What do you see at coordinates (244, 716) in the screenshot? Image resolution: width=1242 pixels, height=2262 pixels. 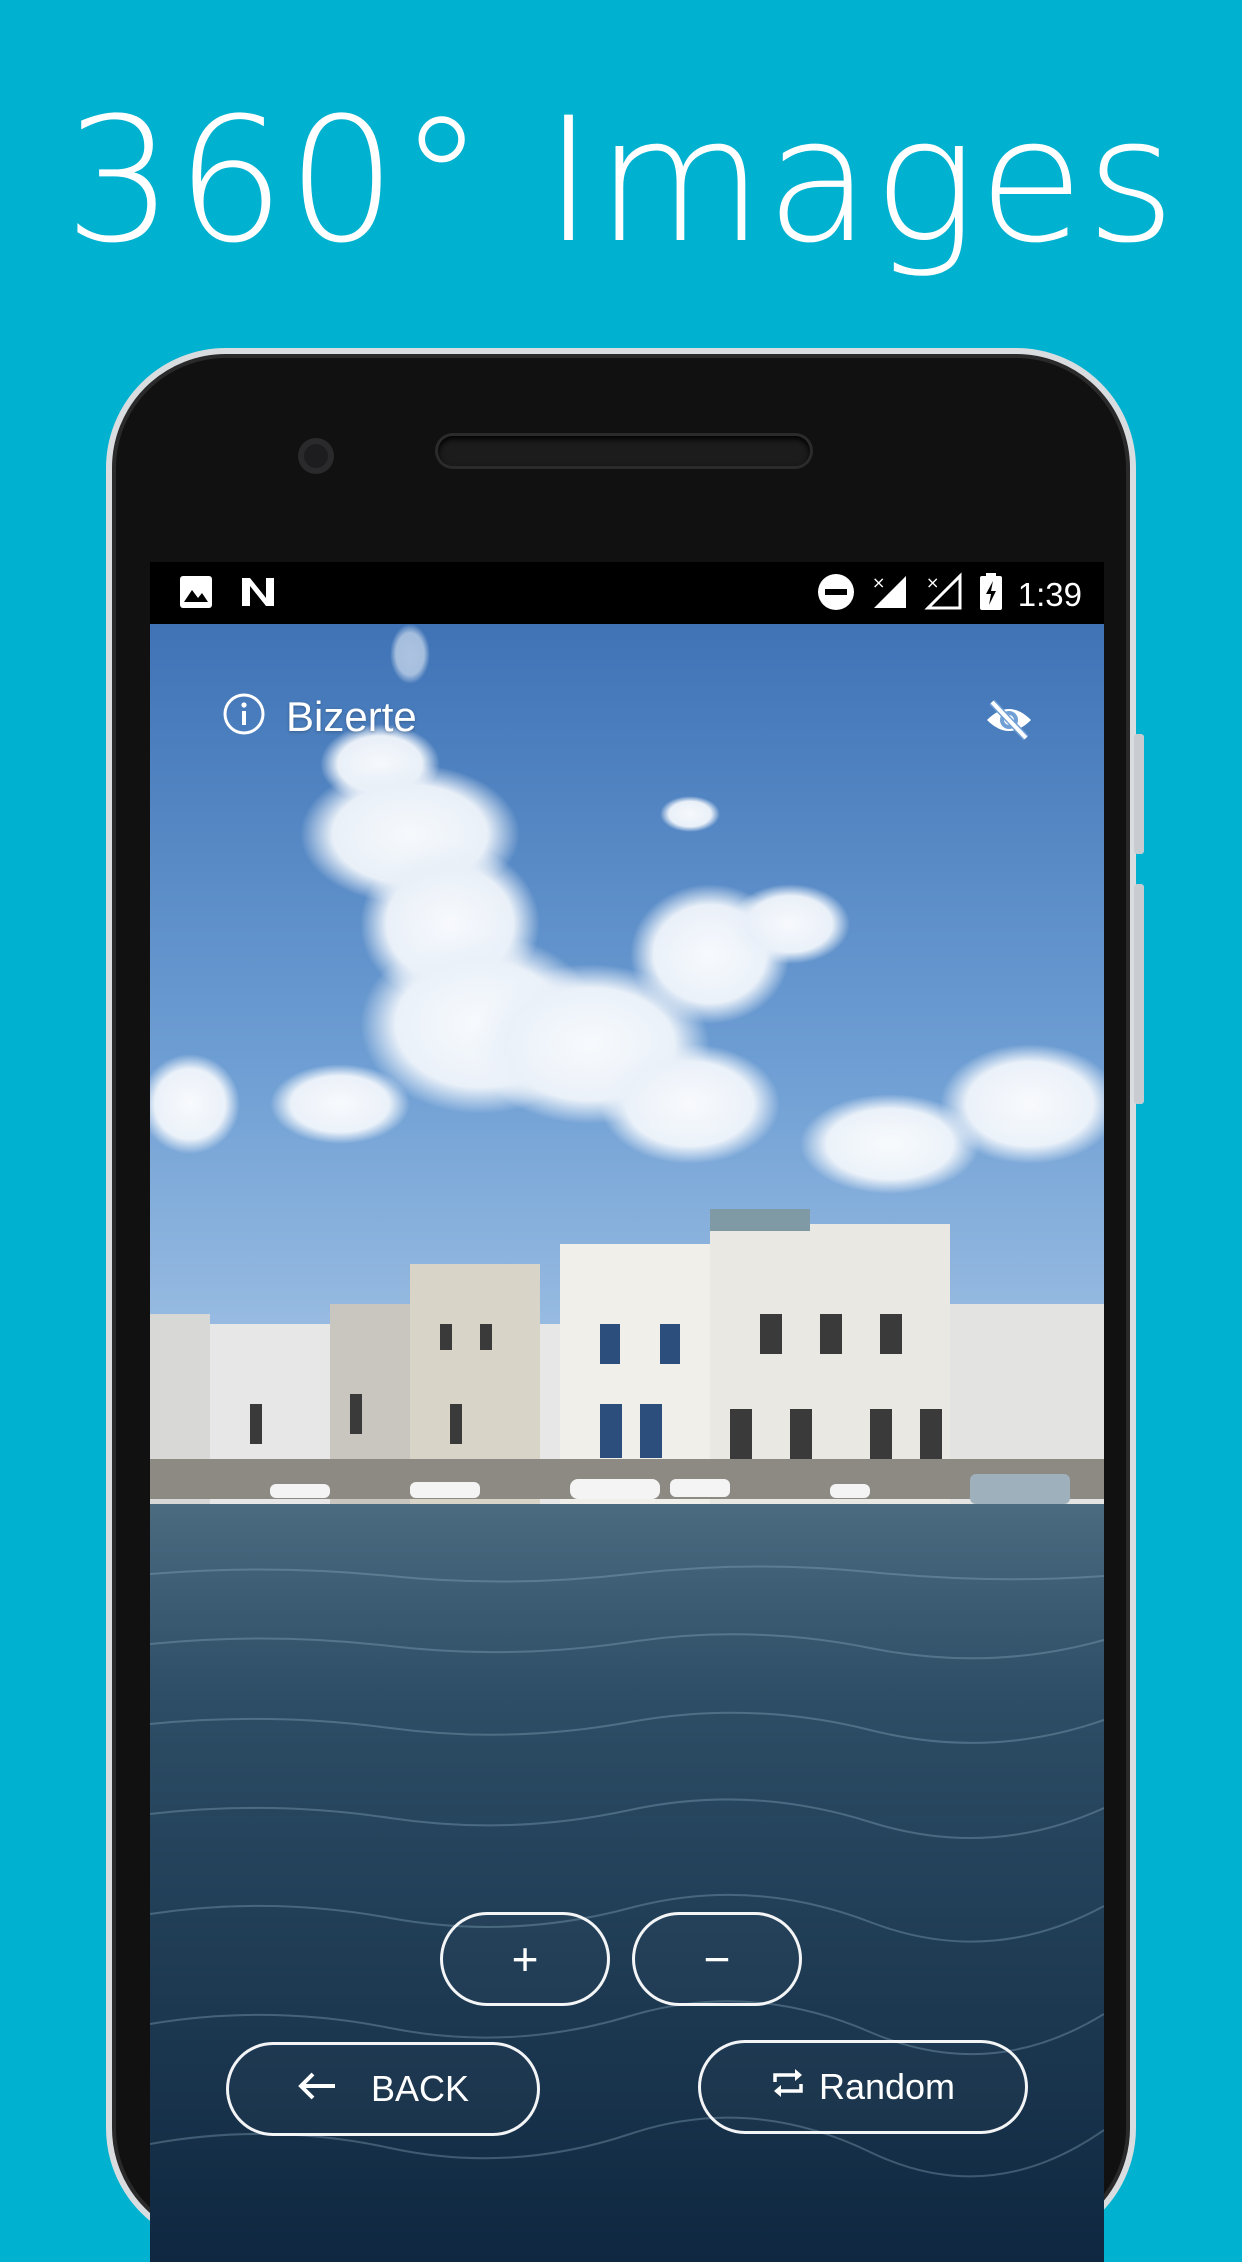 I see `info-icon` at bounding box center [244, 716].